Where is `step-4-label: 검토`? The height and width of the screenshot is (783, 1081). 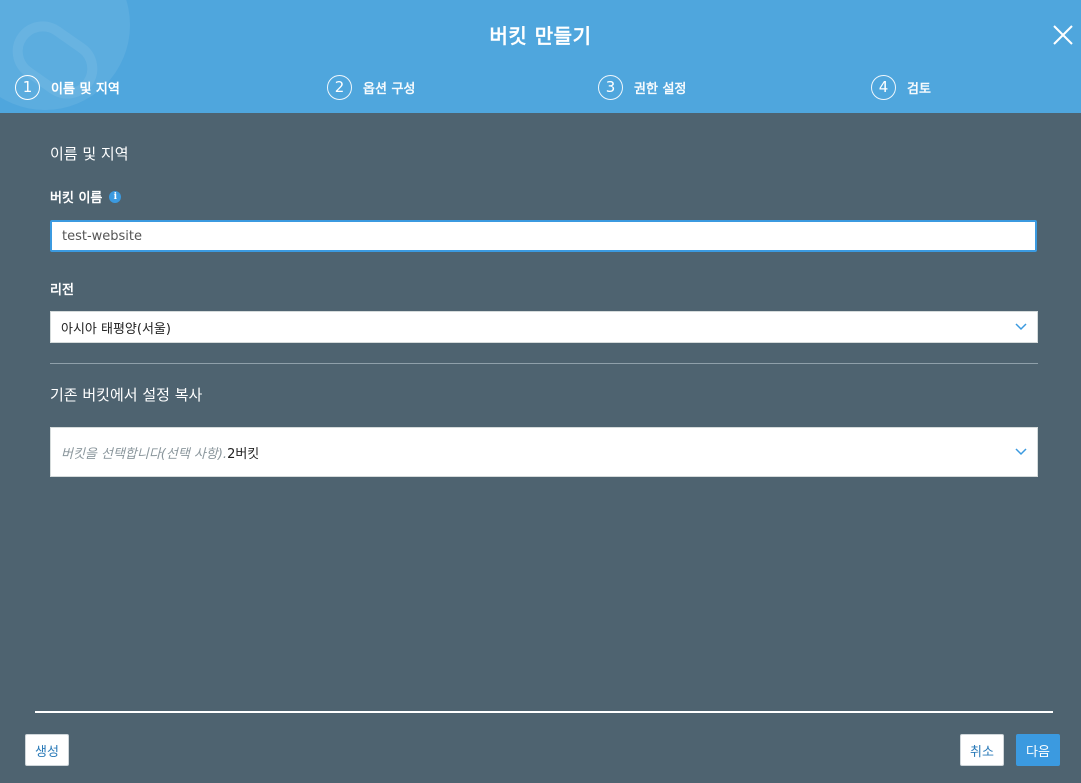 step-4-label: 검토 is located at coordinates (919, 89).